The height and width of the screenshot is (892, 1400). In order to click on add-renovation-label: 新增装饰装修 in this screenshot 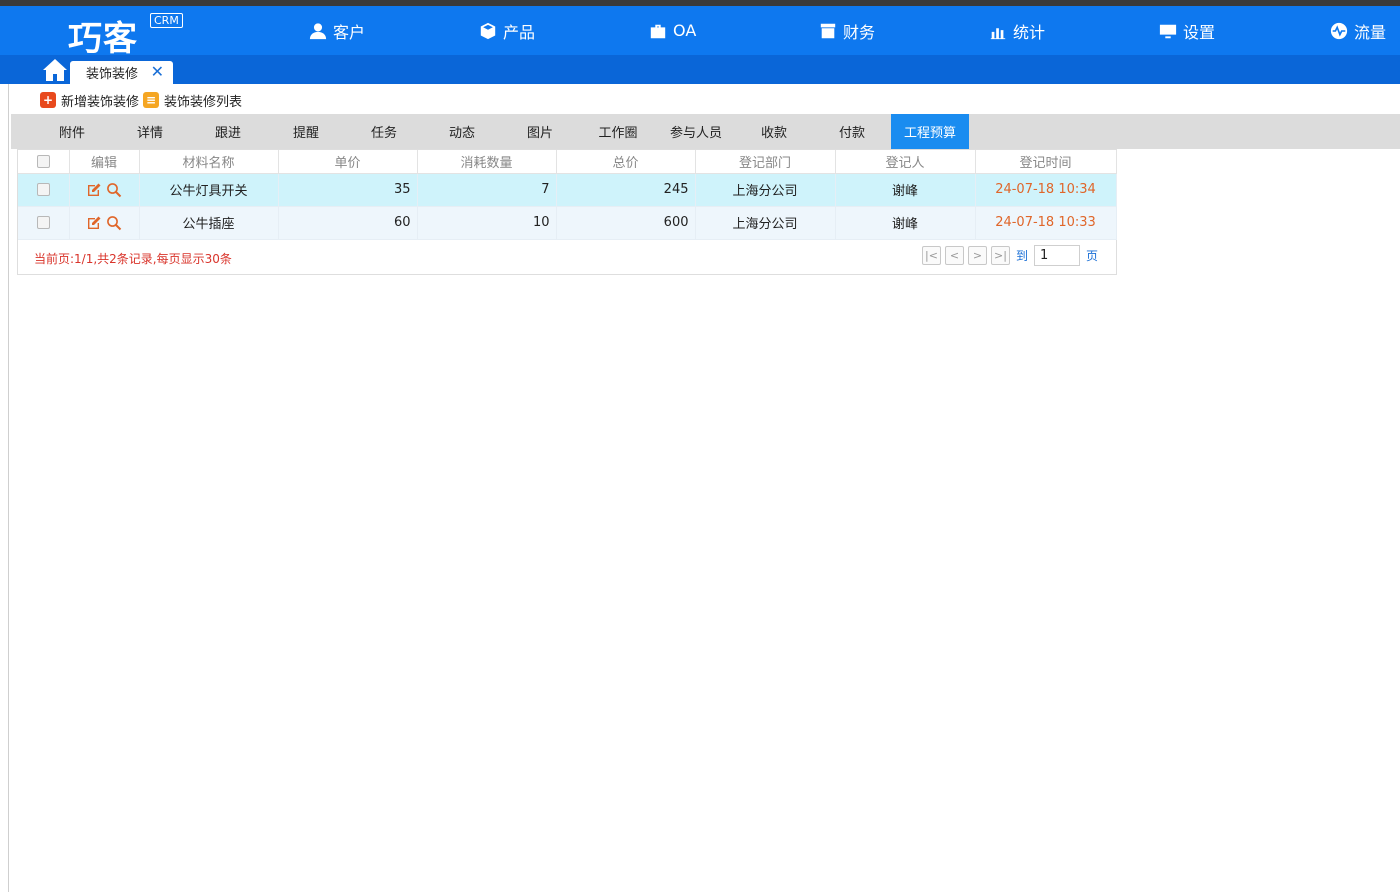, I will do `click(100, 102)`.